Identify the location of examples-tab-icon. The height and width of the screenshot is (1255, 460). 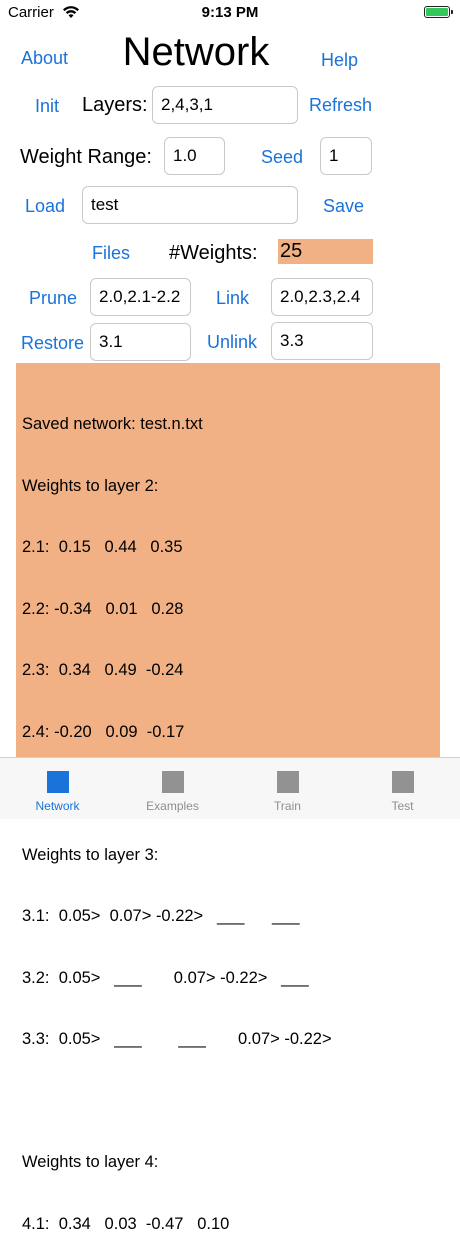
(172, 782).